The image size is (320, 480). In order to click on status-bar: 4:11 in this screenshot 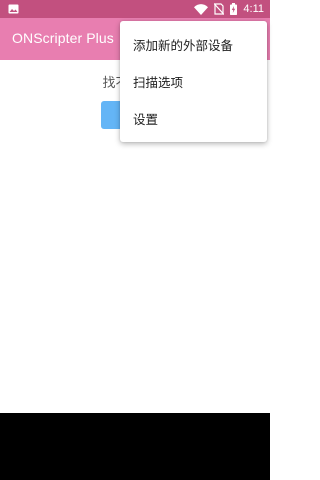, I will do `click(135, 9)`.